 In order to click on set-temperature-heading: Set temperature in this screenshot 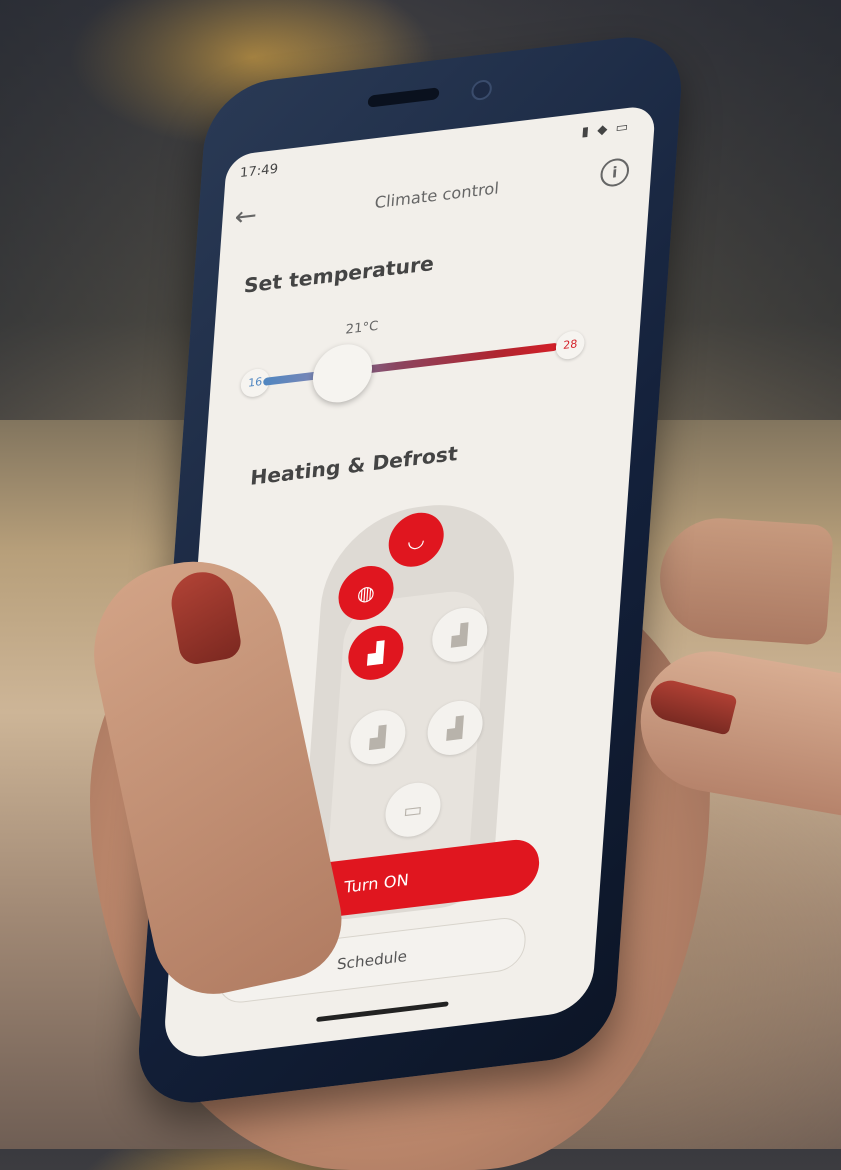, I will do `click(339, 274)`.